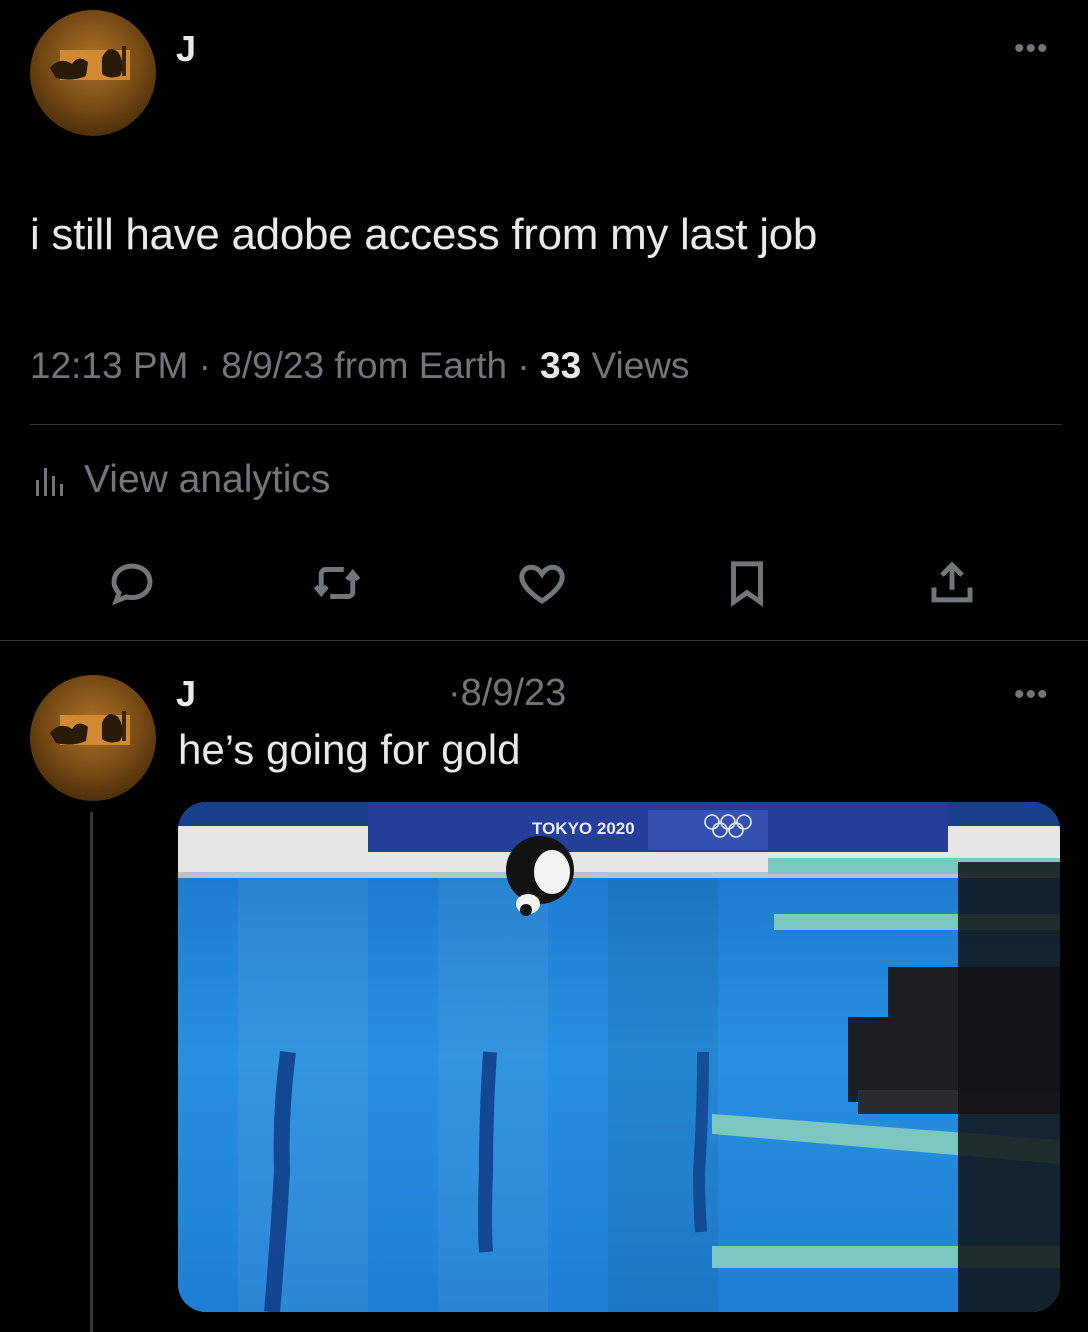  I want to click on reply-date: 8/9/23, so click(514, 693).